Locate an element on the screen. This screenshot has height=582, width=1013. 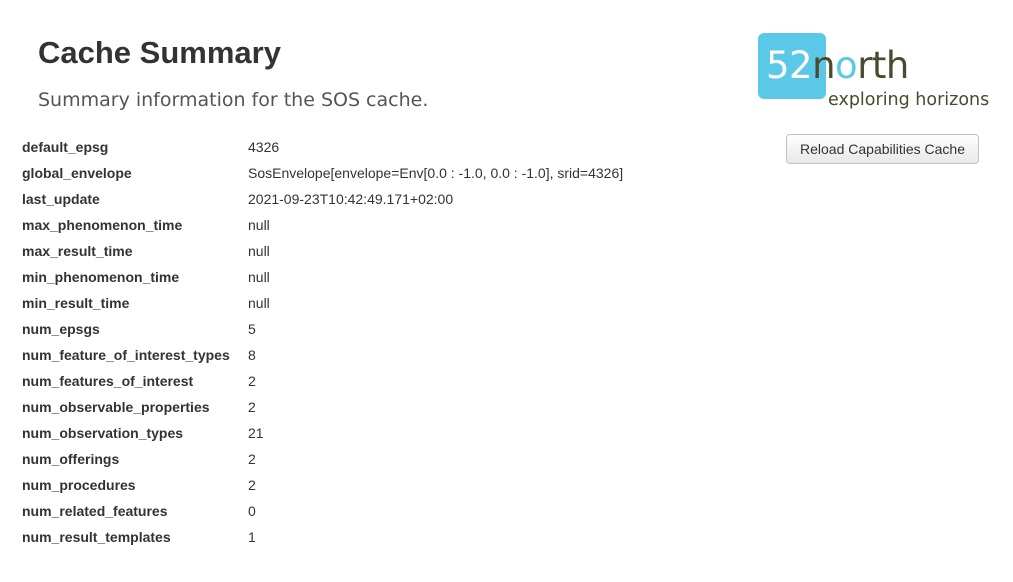
logo-tagline: exploring horizons is located at coordinates (909, 100).